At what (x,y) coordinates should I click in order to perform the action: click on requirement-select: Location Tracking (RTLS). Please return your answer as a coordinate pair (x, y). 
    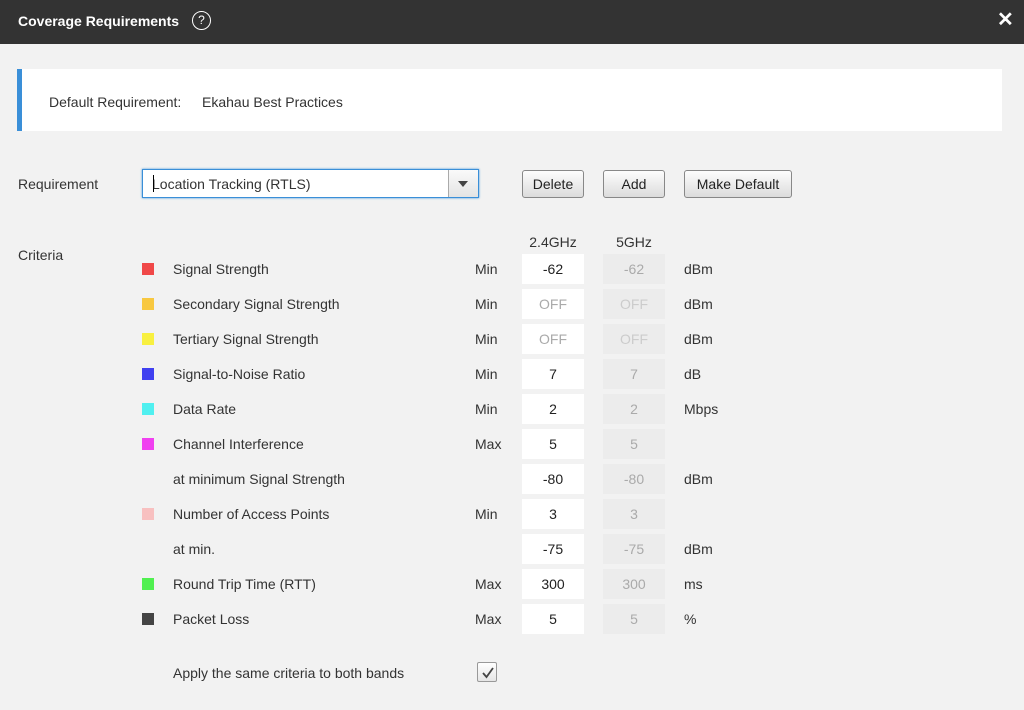
    Looking at the image, I should click on (310, 183).